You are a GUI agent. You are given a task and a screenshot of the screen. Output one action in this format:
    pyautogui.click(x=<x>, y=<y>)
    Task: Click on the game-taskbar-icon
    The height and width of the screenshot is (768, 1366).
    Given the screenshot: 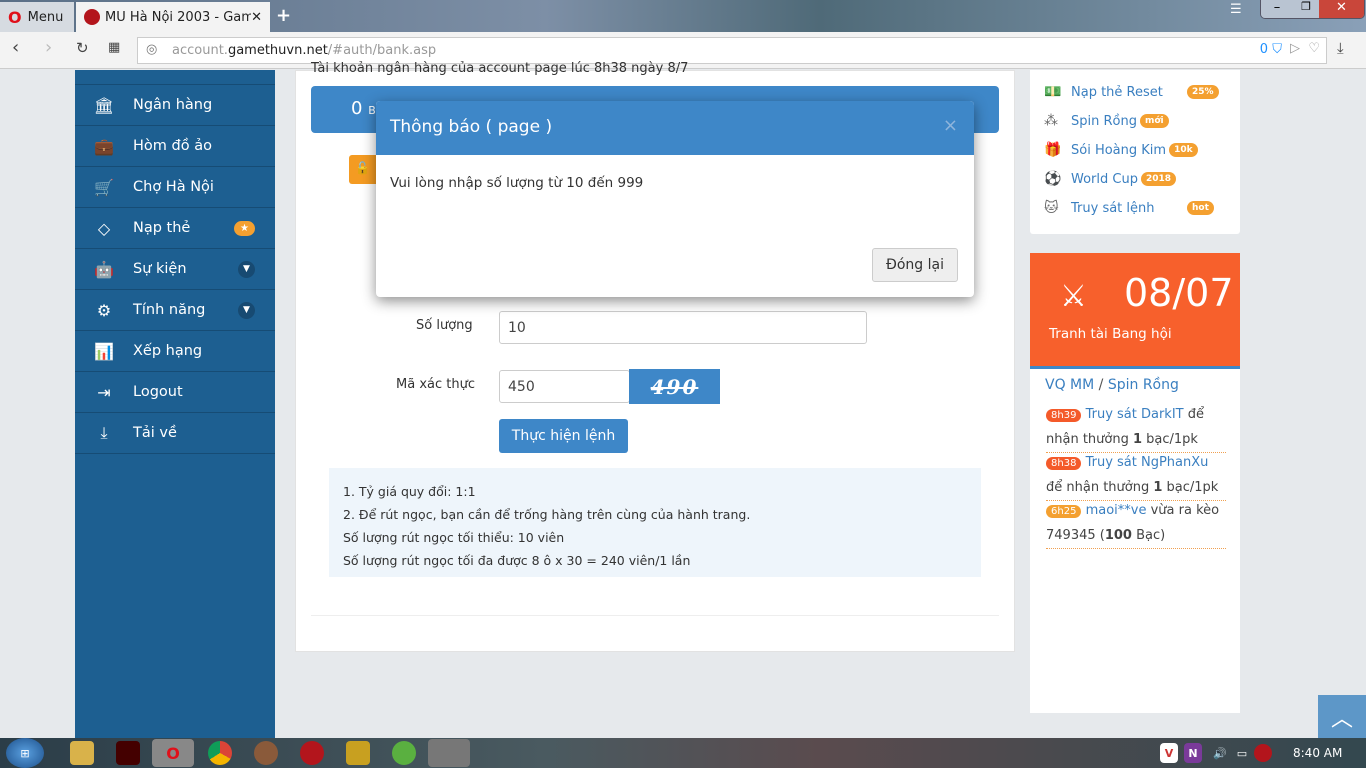 What is the action you would take?
    pyautogui.click(x=128, y=753)
    